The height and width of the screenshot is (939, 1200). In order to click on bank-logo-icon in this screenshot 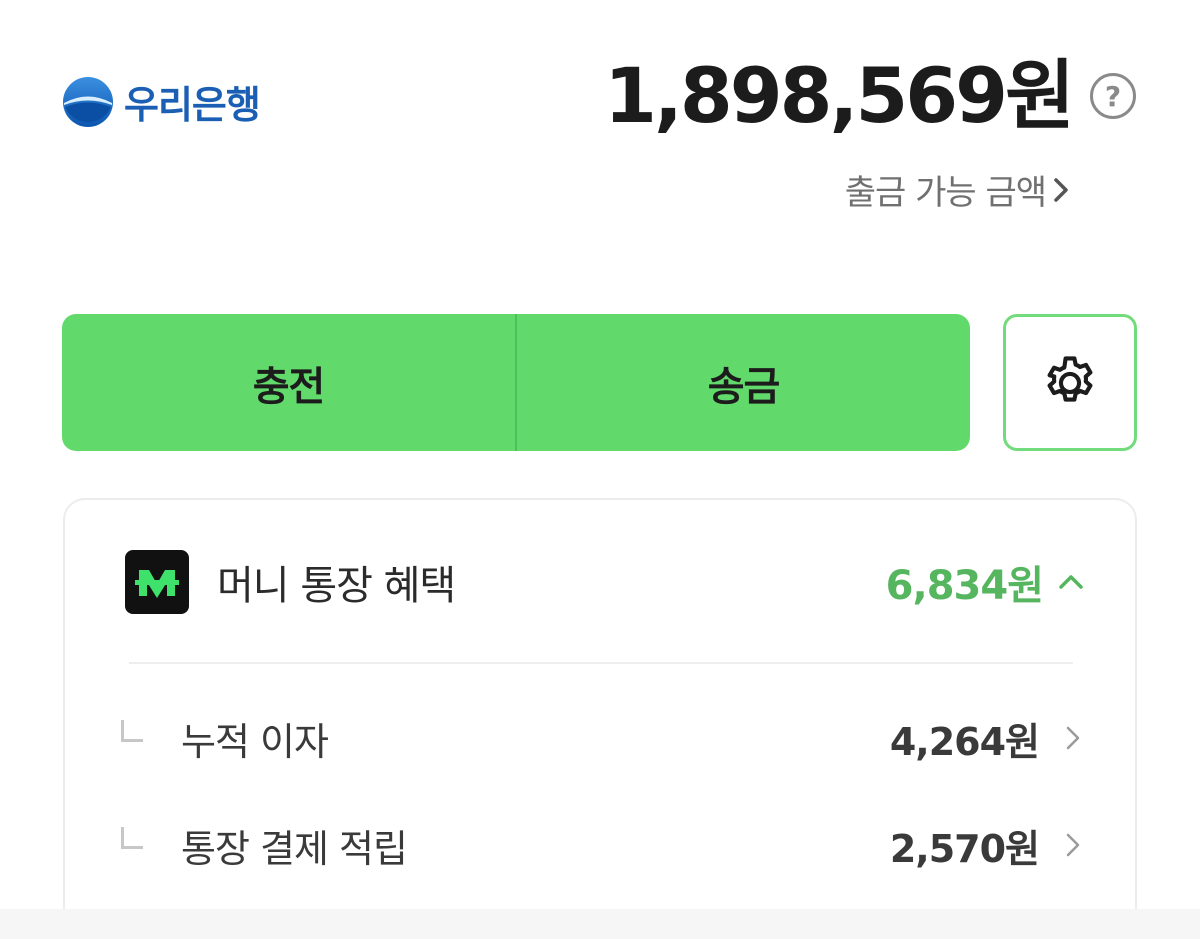, I will do `click(88, 101)`.